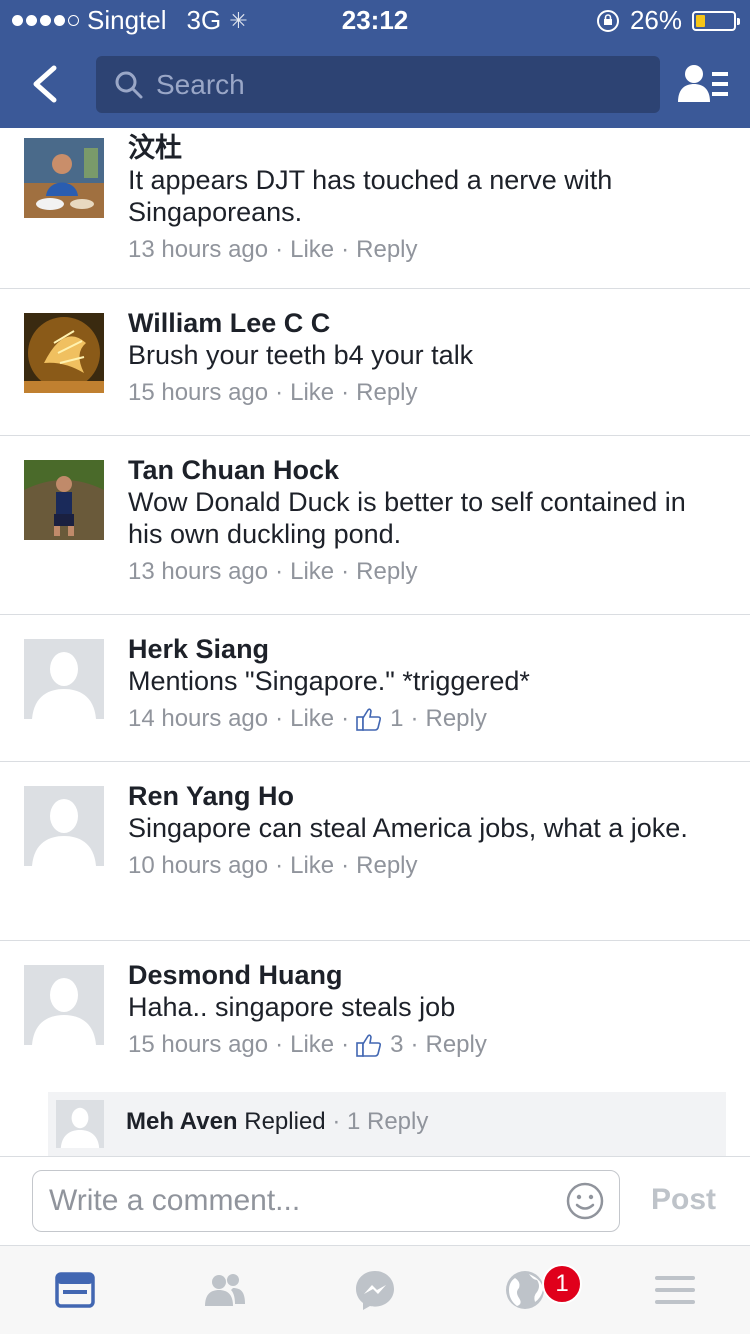 This screenshot has height=1334, width=750. I want to click on comment-author: 汶杜, so click(424, 148).